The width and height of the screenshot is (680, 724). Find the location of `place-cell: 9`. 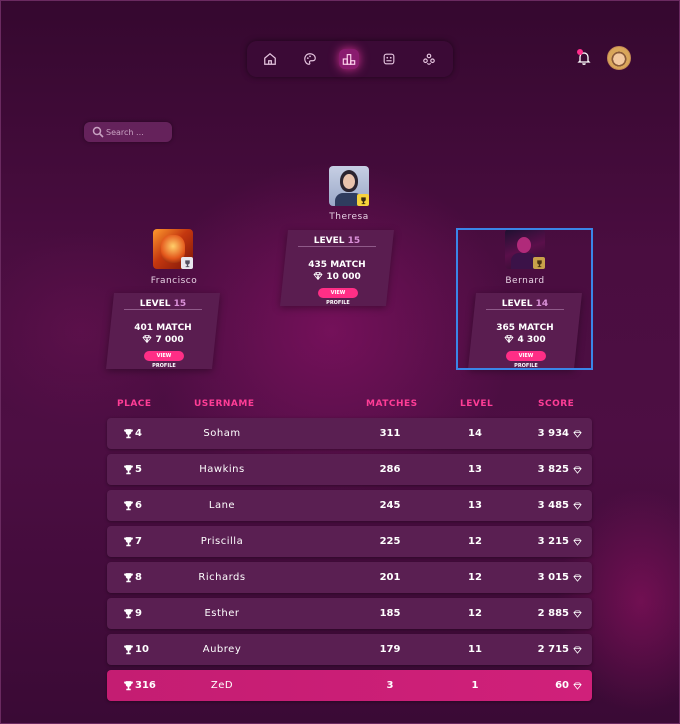

place-cell: 9 is located at coordinates (132, 613).